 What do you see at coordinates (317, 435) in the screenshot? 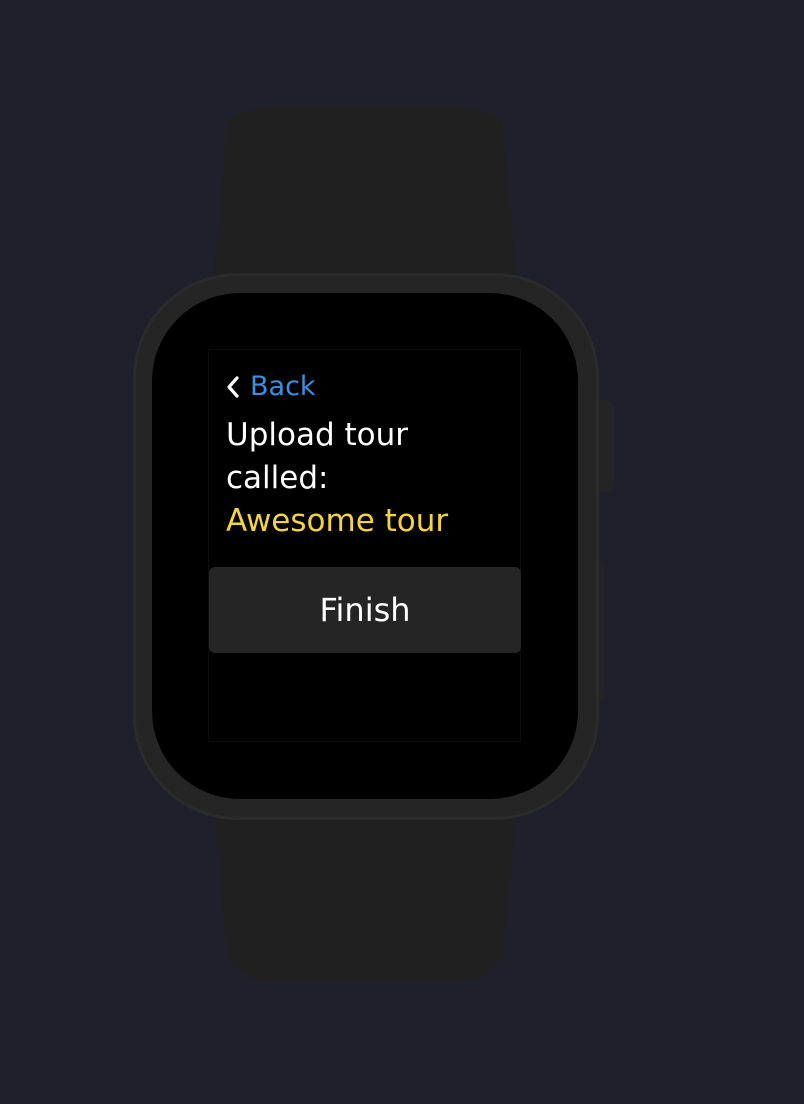
I see `upload-prompt-line1: Upload tour` at bounding box center [317, 435].